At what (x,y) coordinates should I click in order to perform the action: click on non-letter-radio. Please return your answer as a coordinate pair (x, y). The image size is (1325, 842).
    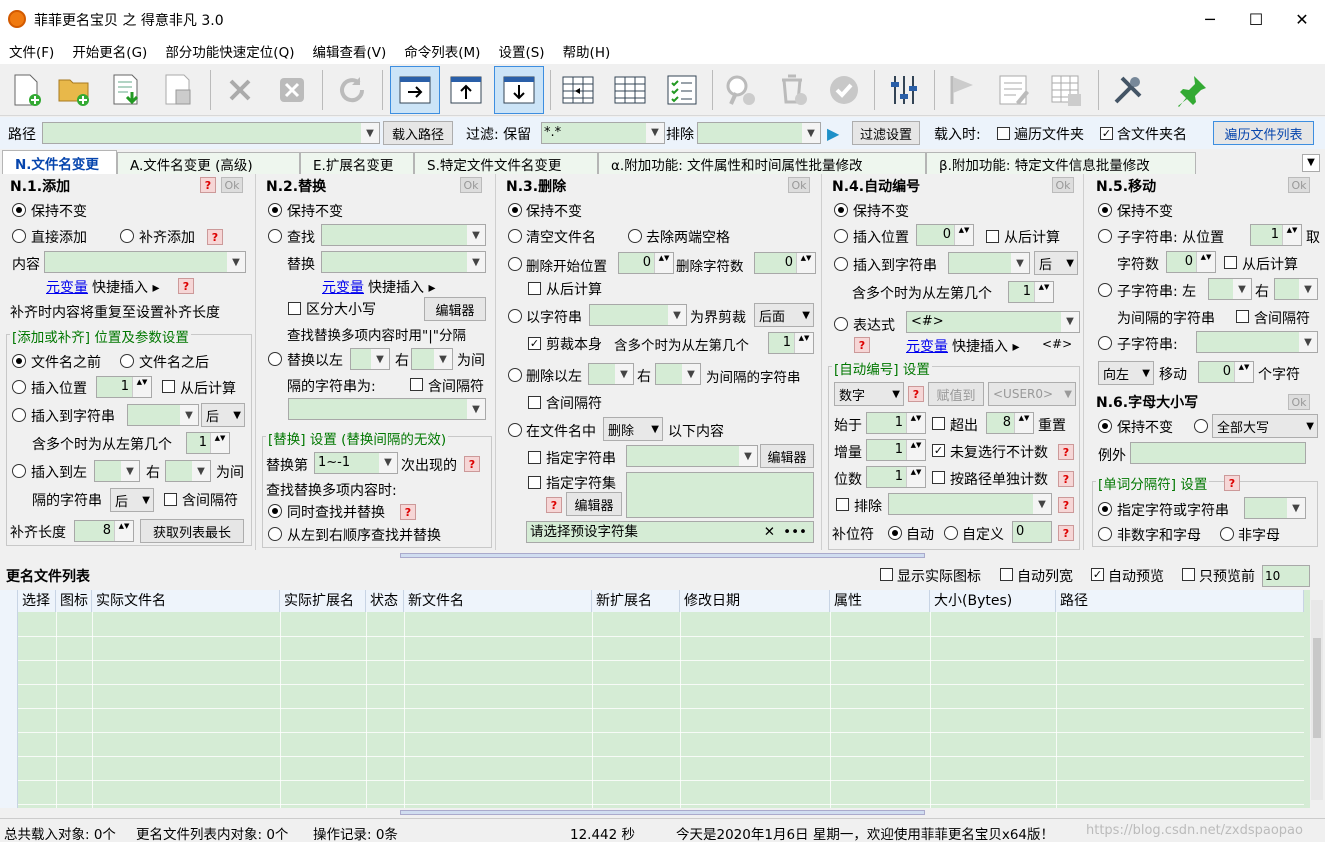
    Looking at the image, I should click on (1227, 534).